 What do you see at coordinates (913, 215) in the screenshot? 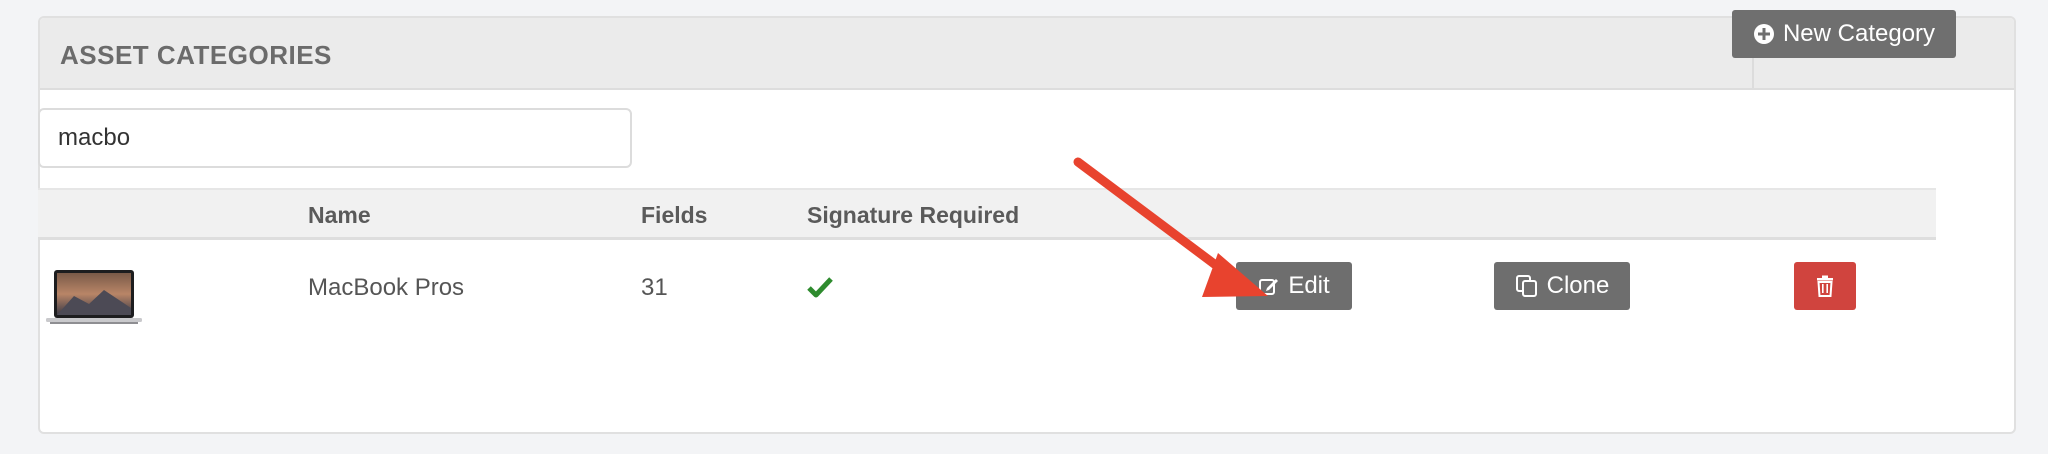
I see `column-header-signature-required: Signature Required` at bounding box center [913, 215].